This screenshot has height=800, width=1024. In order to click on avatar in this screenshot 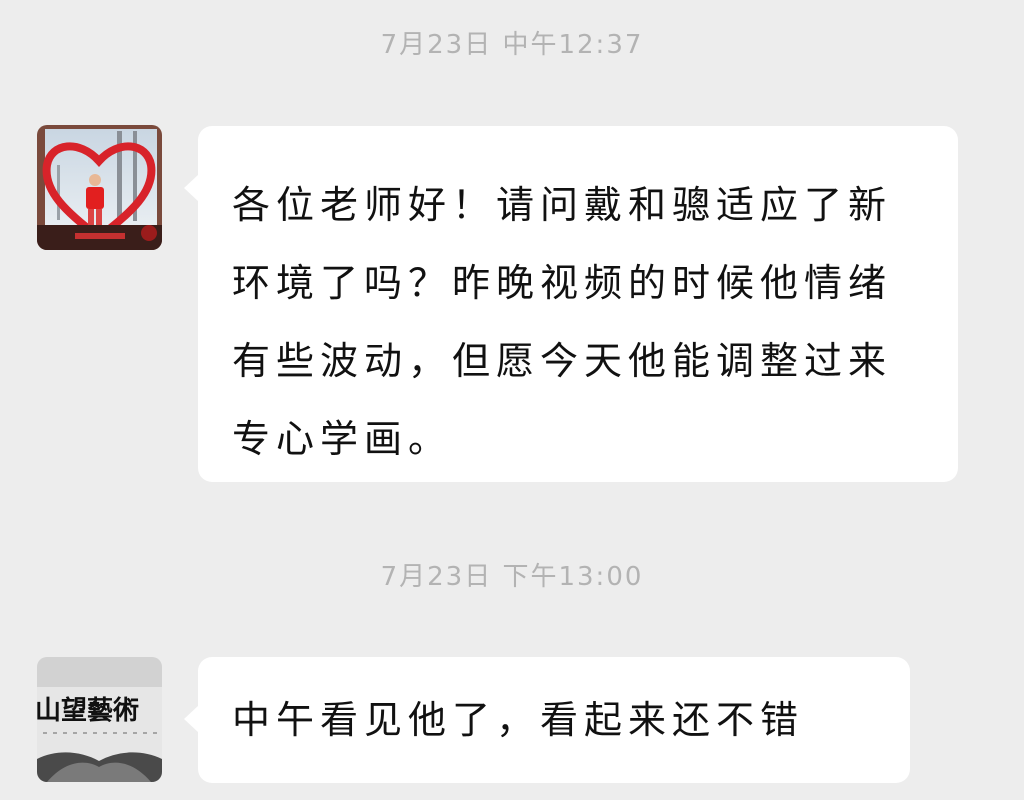, I will do `click(99, 187)`.